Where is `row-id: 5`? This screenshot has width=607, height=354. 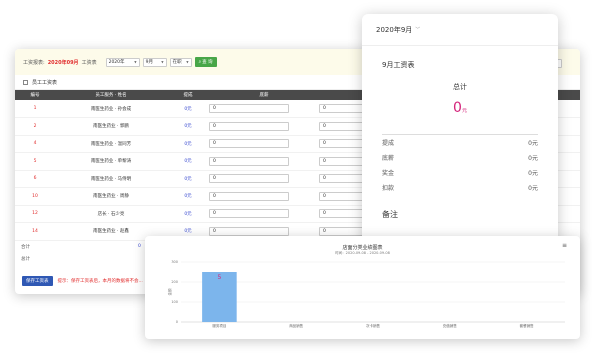
row-id: 5 is located at coordinates (35, 161).